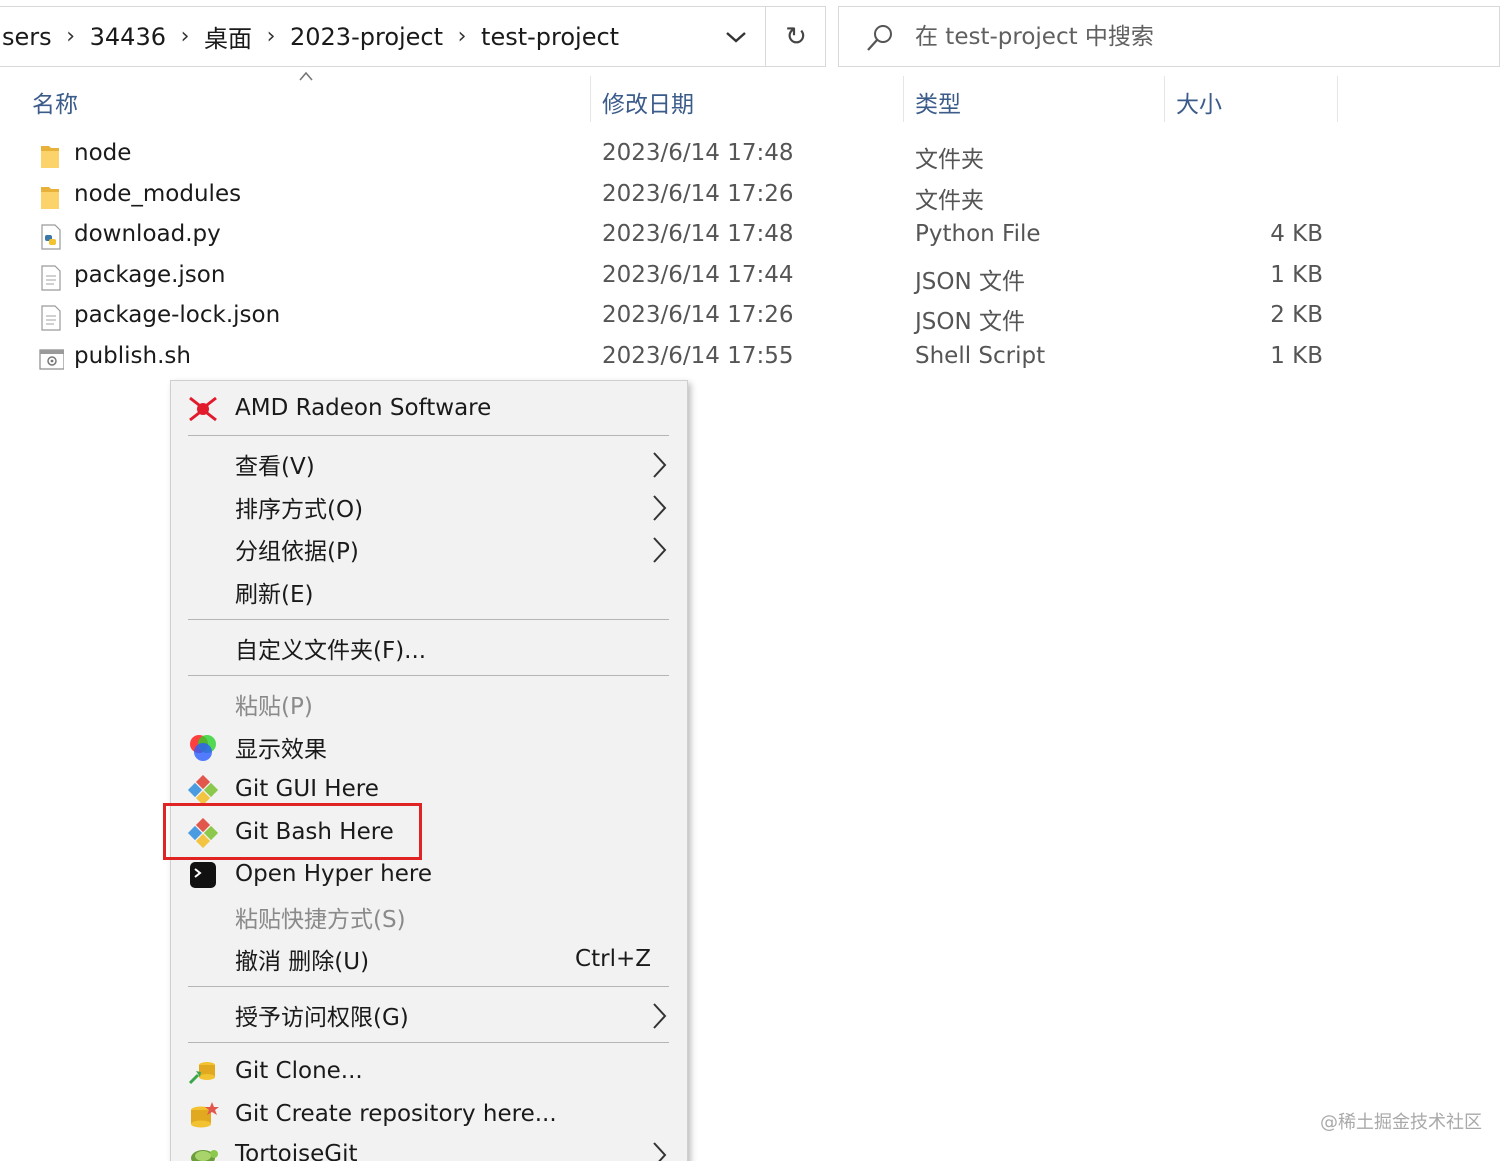 Image resolution: width=1512 pixels, height=1161 pixels. Describe the element at coordinates (366, 37) in the screenshot. I see `breadcrumb-item-project-folder: 2023-project` at that location.